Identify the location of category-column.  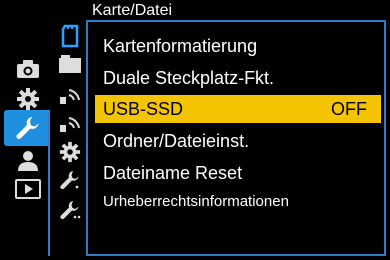
(25, 130).